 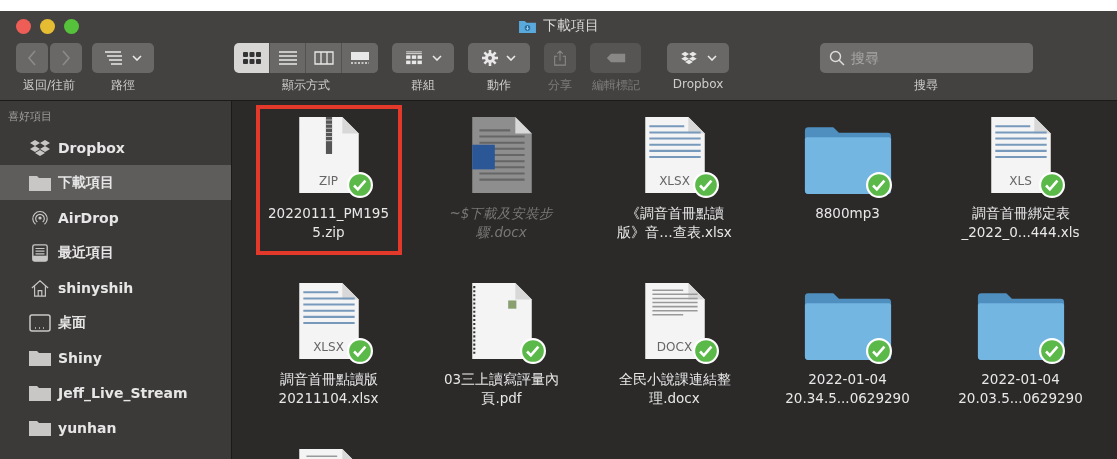 I want to click on file-name-line: 《調音首冊點讀, so click(x=674, y=213).